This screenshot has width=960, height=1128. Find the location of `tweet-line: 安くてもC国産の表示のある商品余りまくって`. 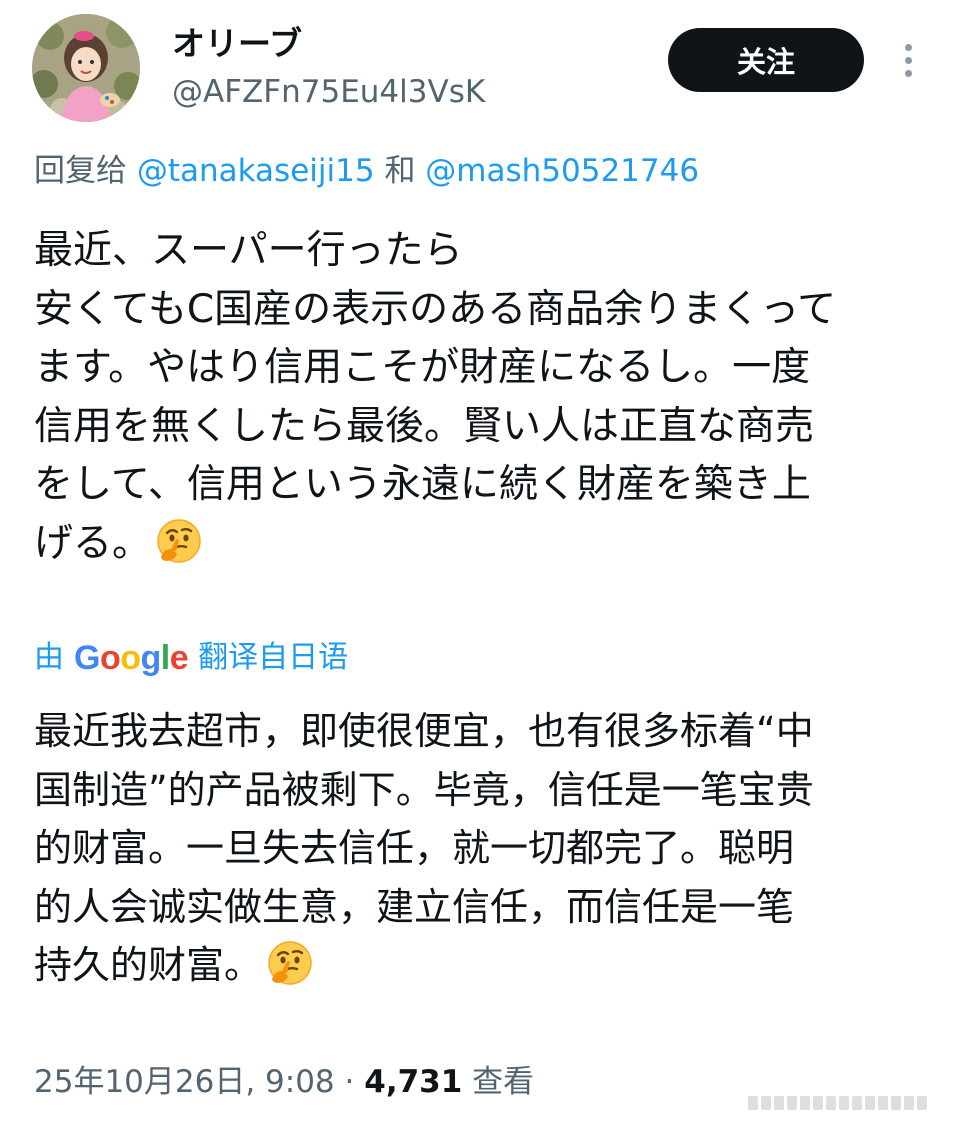

tweet-line: 安くてもC国産の表示のある商品余りまくって is located at coordinates (435, 309).